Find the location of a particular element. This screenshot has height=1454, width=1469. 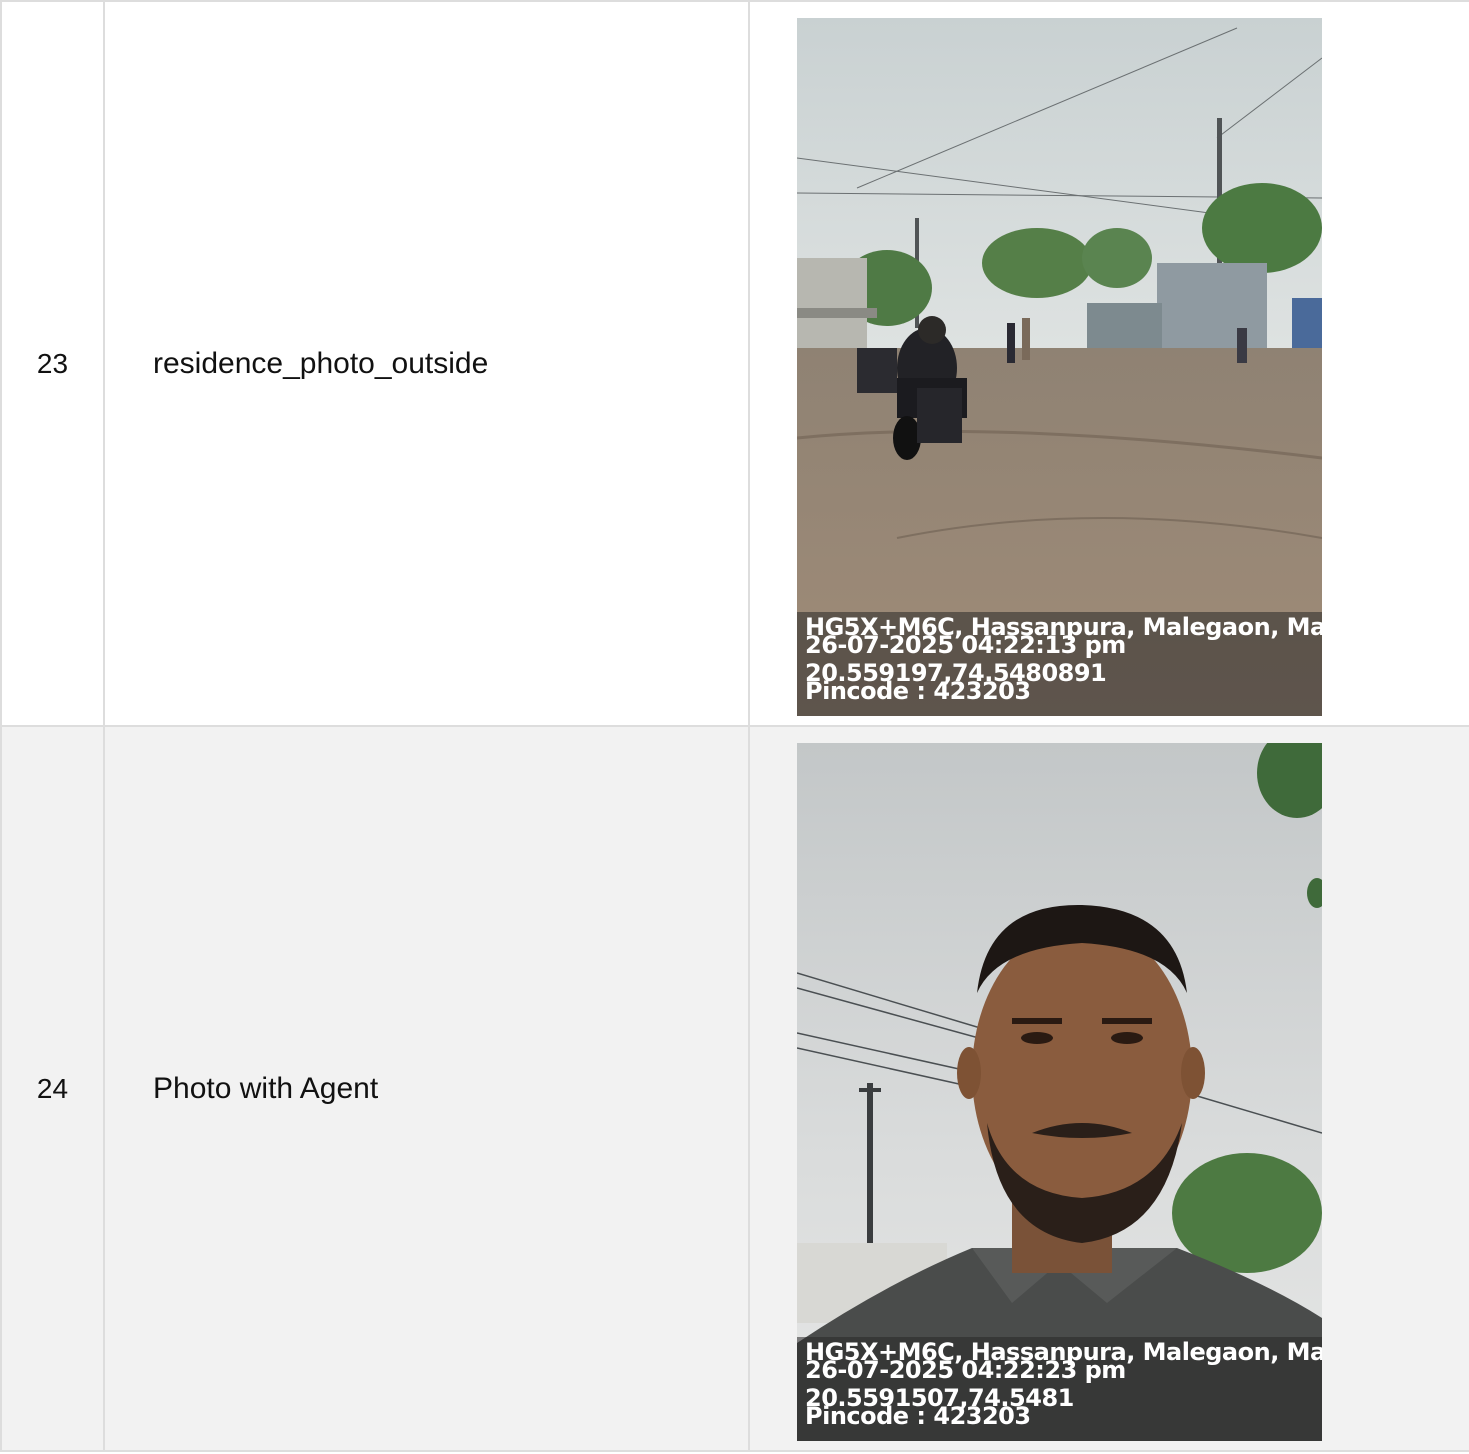

row-index: 24 is located at coordinates (52, 1088).